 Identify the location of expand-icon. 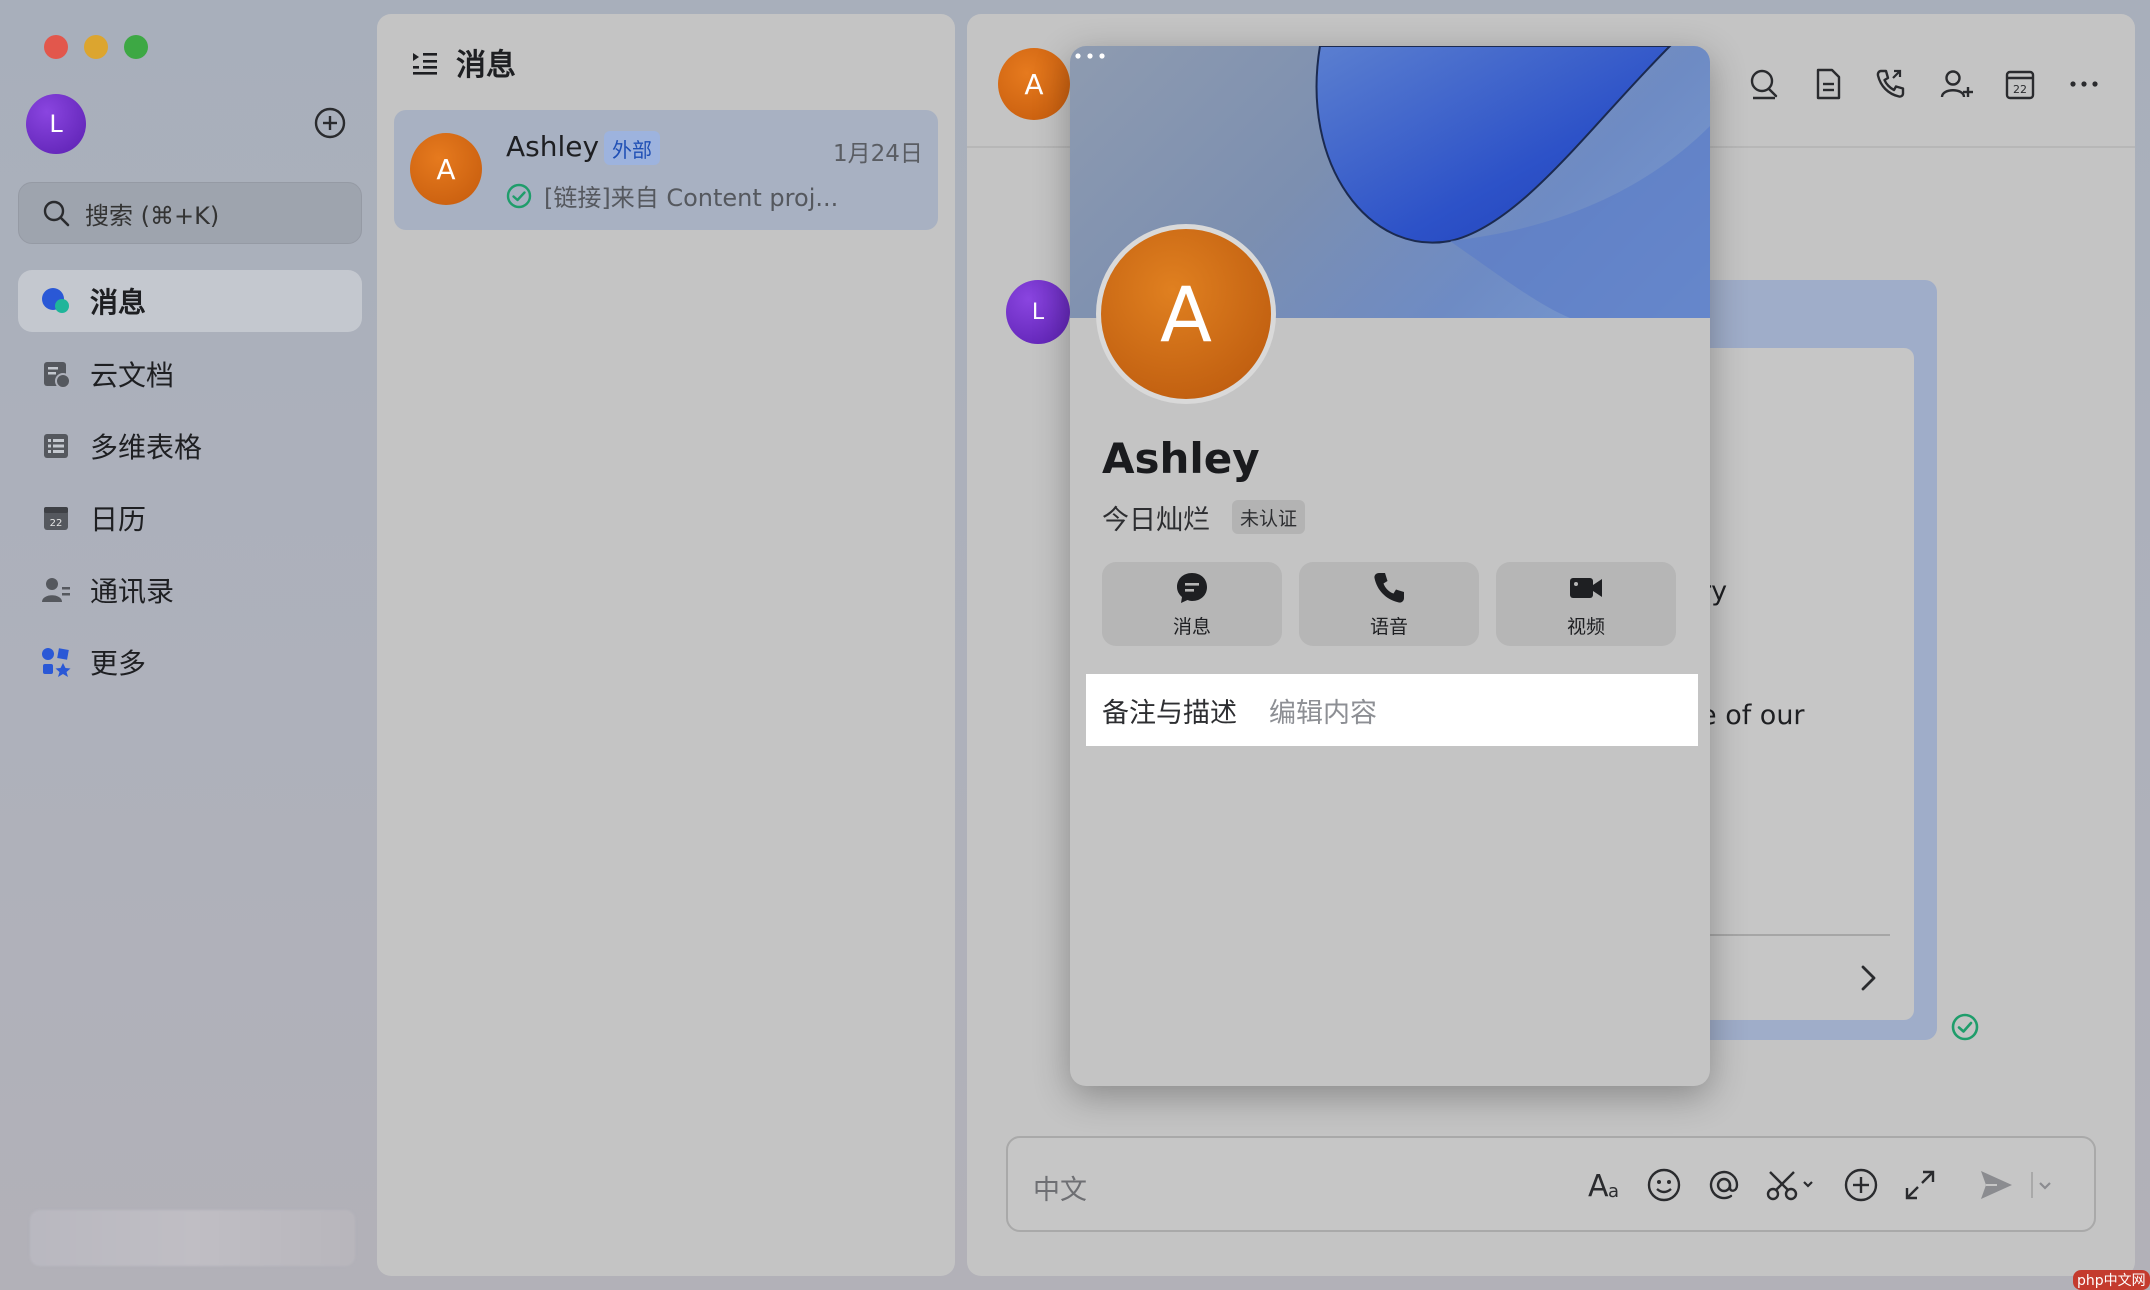
(1920, 1185).